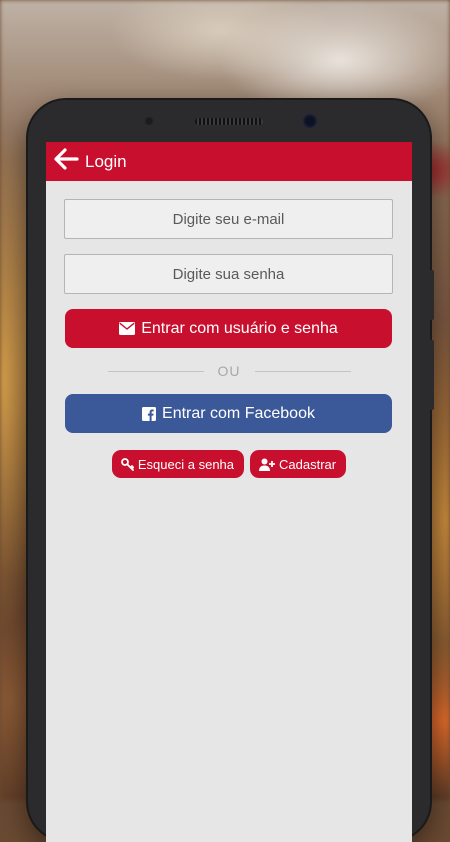 The image size is (450, 842). Describe the element at coordinates (149, 413) in the screenshot. I see `facebook-icon` at that location.